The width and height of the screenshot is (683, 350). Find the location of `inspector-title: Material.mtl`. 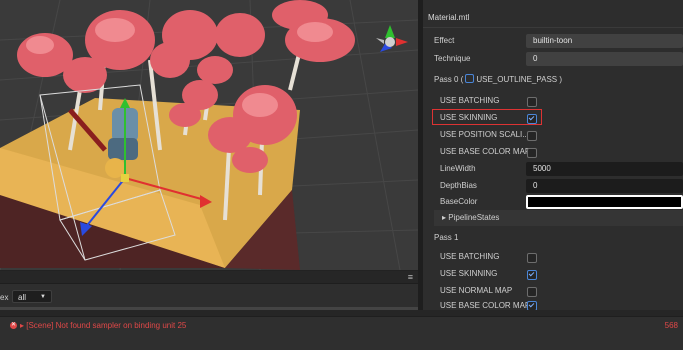

inspector-title: Material.mtl is located at coordinates (553, 18).